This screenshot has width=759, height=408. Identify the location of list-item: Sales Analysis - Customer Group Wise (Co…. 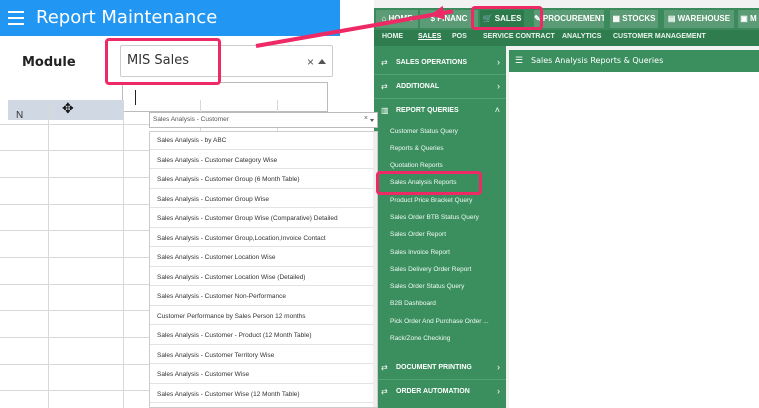
(263, 219).